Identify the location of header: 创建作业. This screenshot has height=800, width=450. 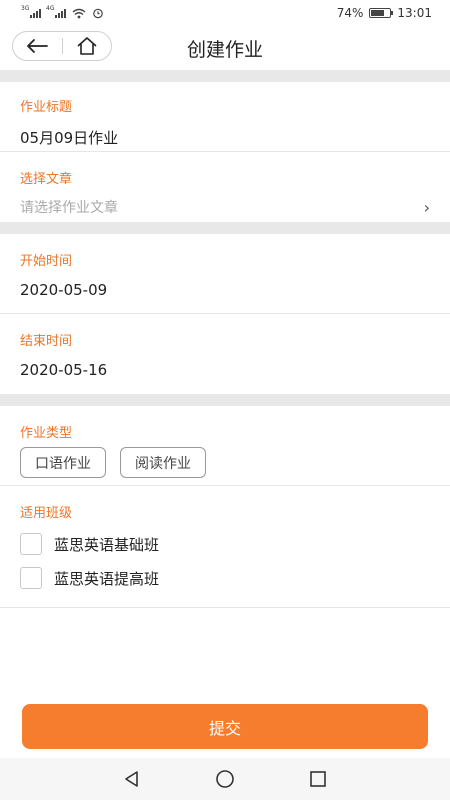
(225, 48).